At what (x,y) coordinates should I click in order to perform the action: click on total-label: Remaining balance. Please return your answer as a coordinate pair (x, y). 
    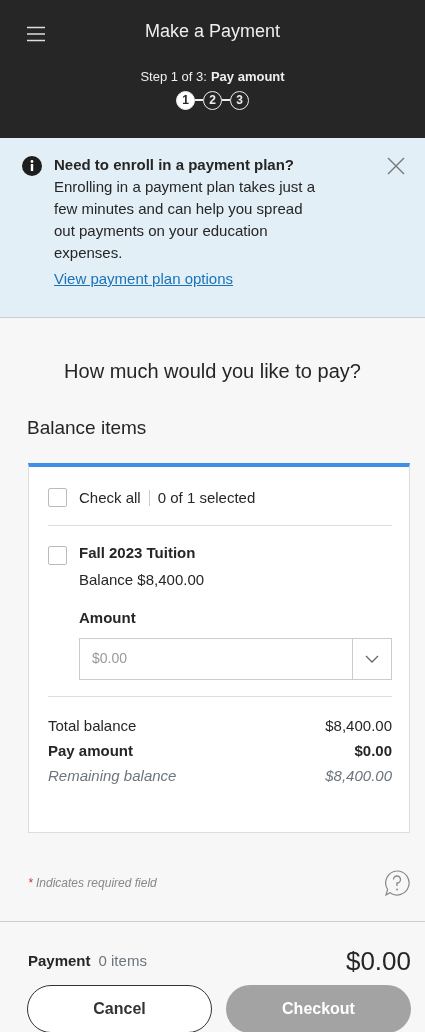
    Looking at the image, I should click on (112, 775).